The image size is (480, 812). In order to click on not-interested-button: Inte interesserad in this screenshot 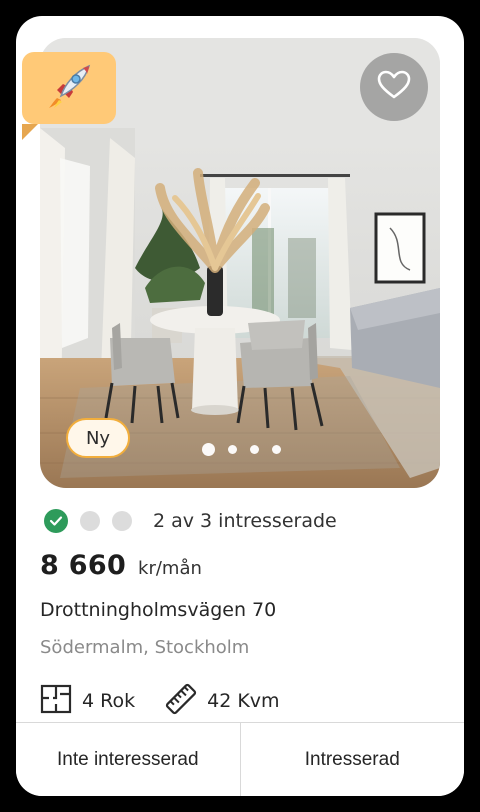, I will do `click(128, 759)`.